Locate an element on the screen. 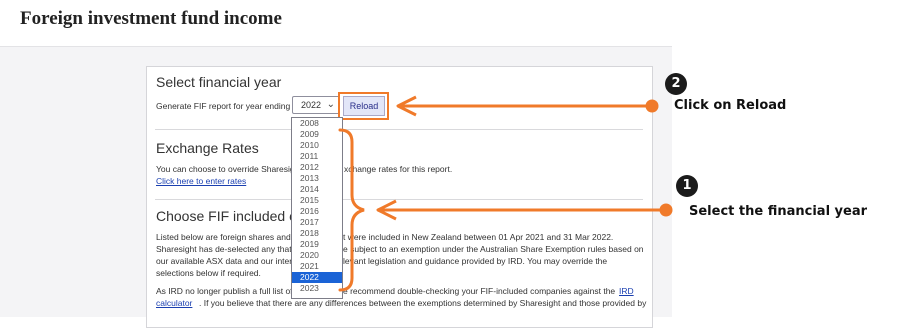  step-2-badge: 2 is located at coordinates (676, 84).